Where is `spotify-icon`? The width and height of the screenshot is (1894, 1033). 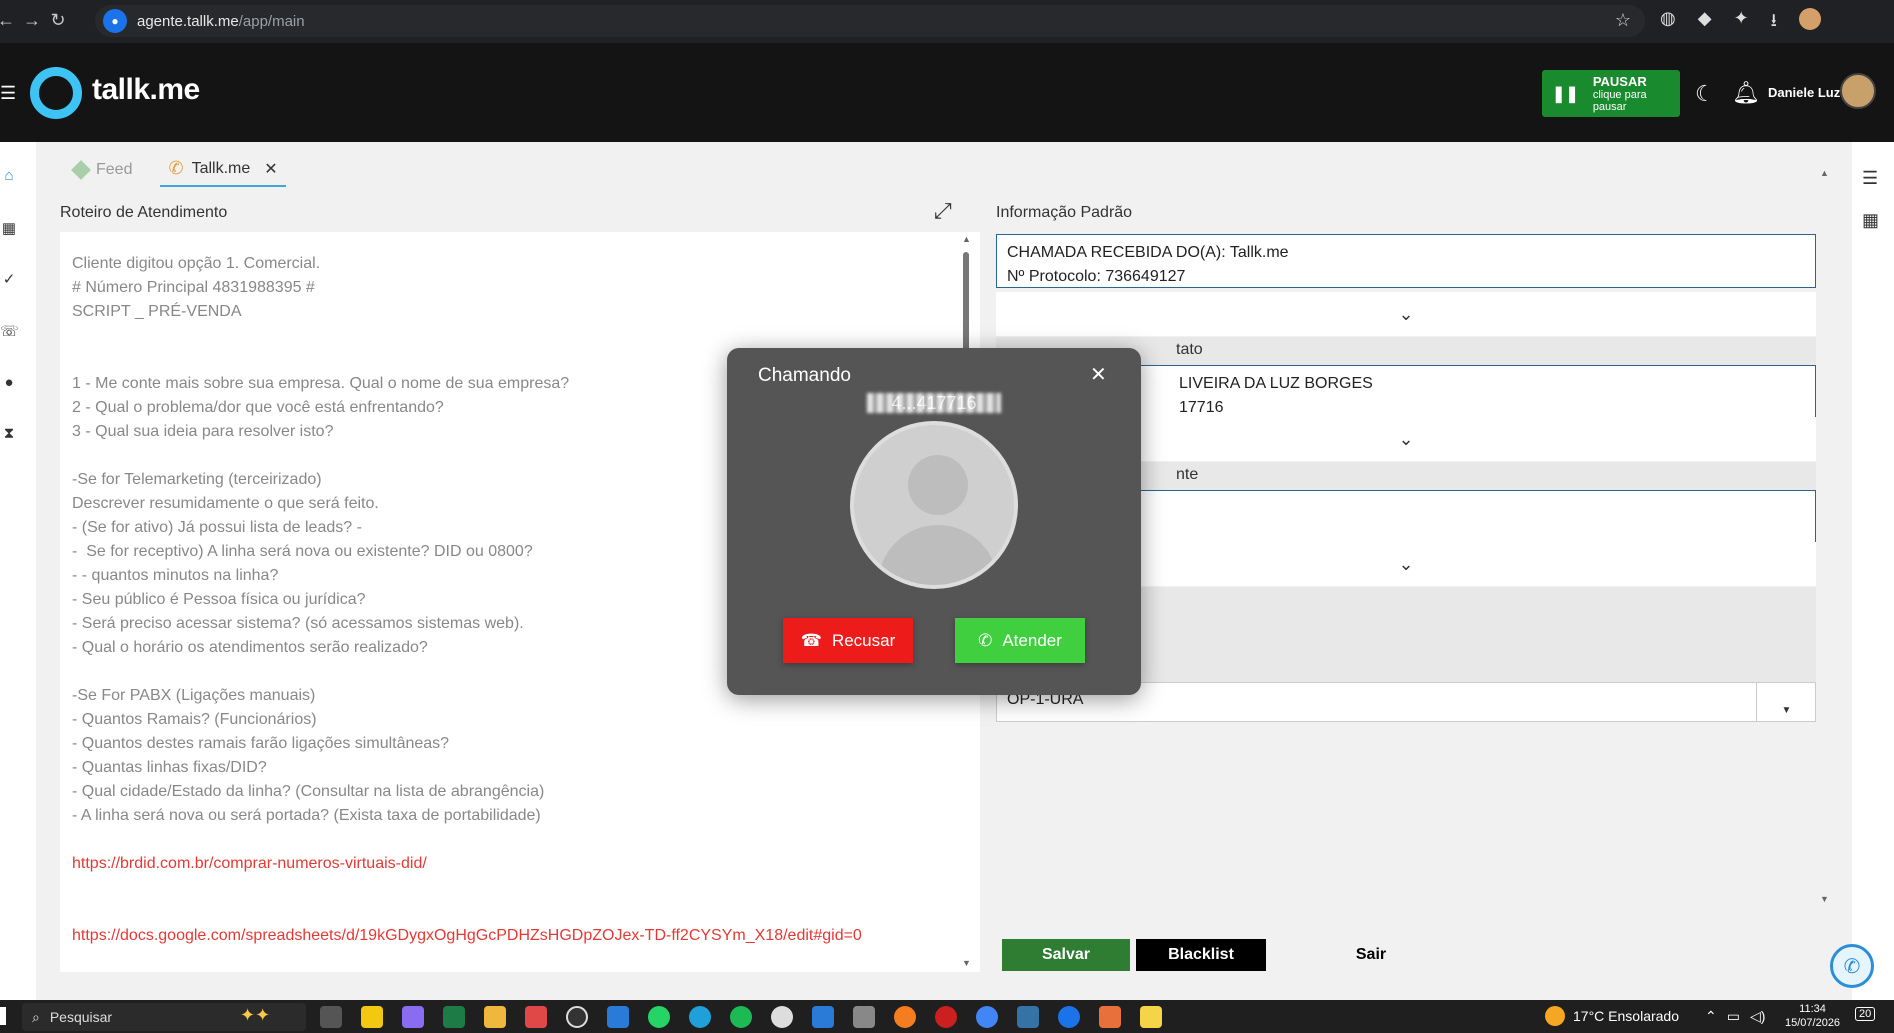
spotify-icon is located at coordinates (741, 1017).